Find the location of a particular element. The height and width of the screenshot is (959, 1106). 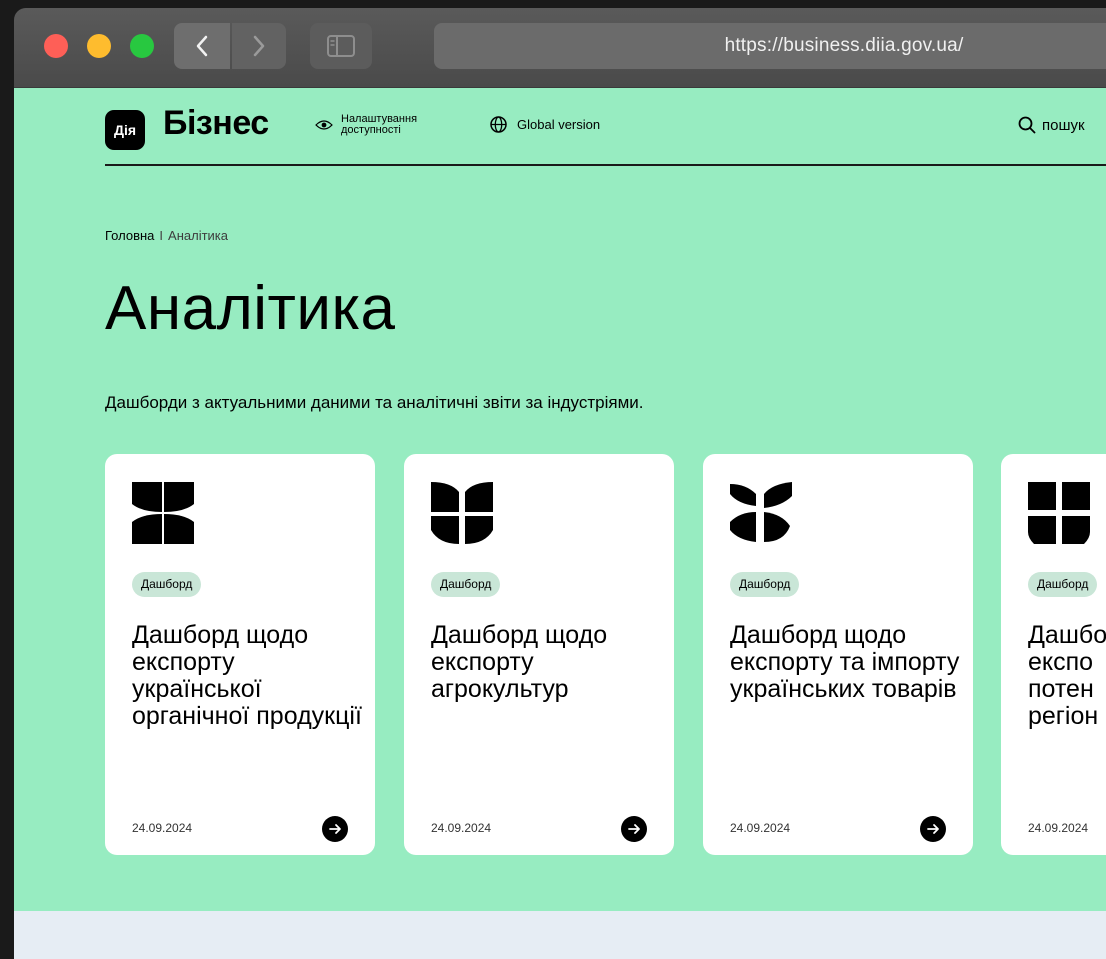

global-version-label: Global version is located at coordinates (559, 124).